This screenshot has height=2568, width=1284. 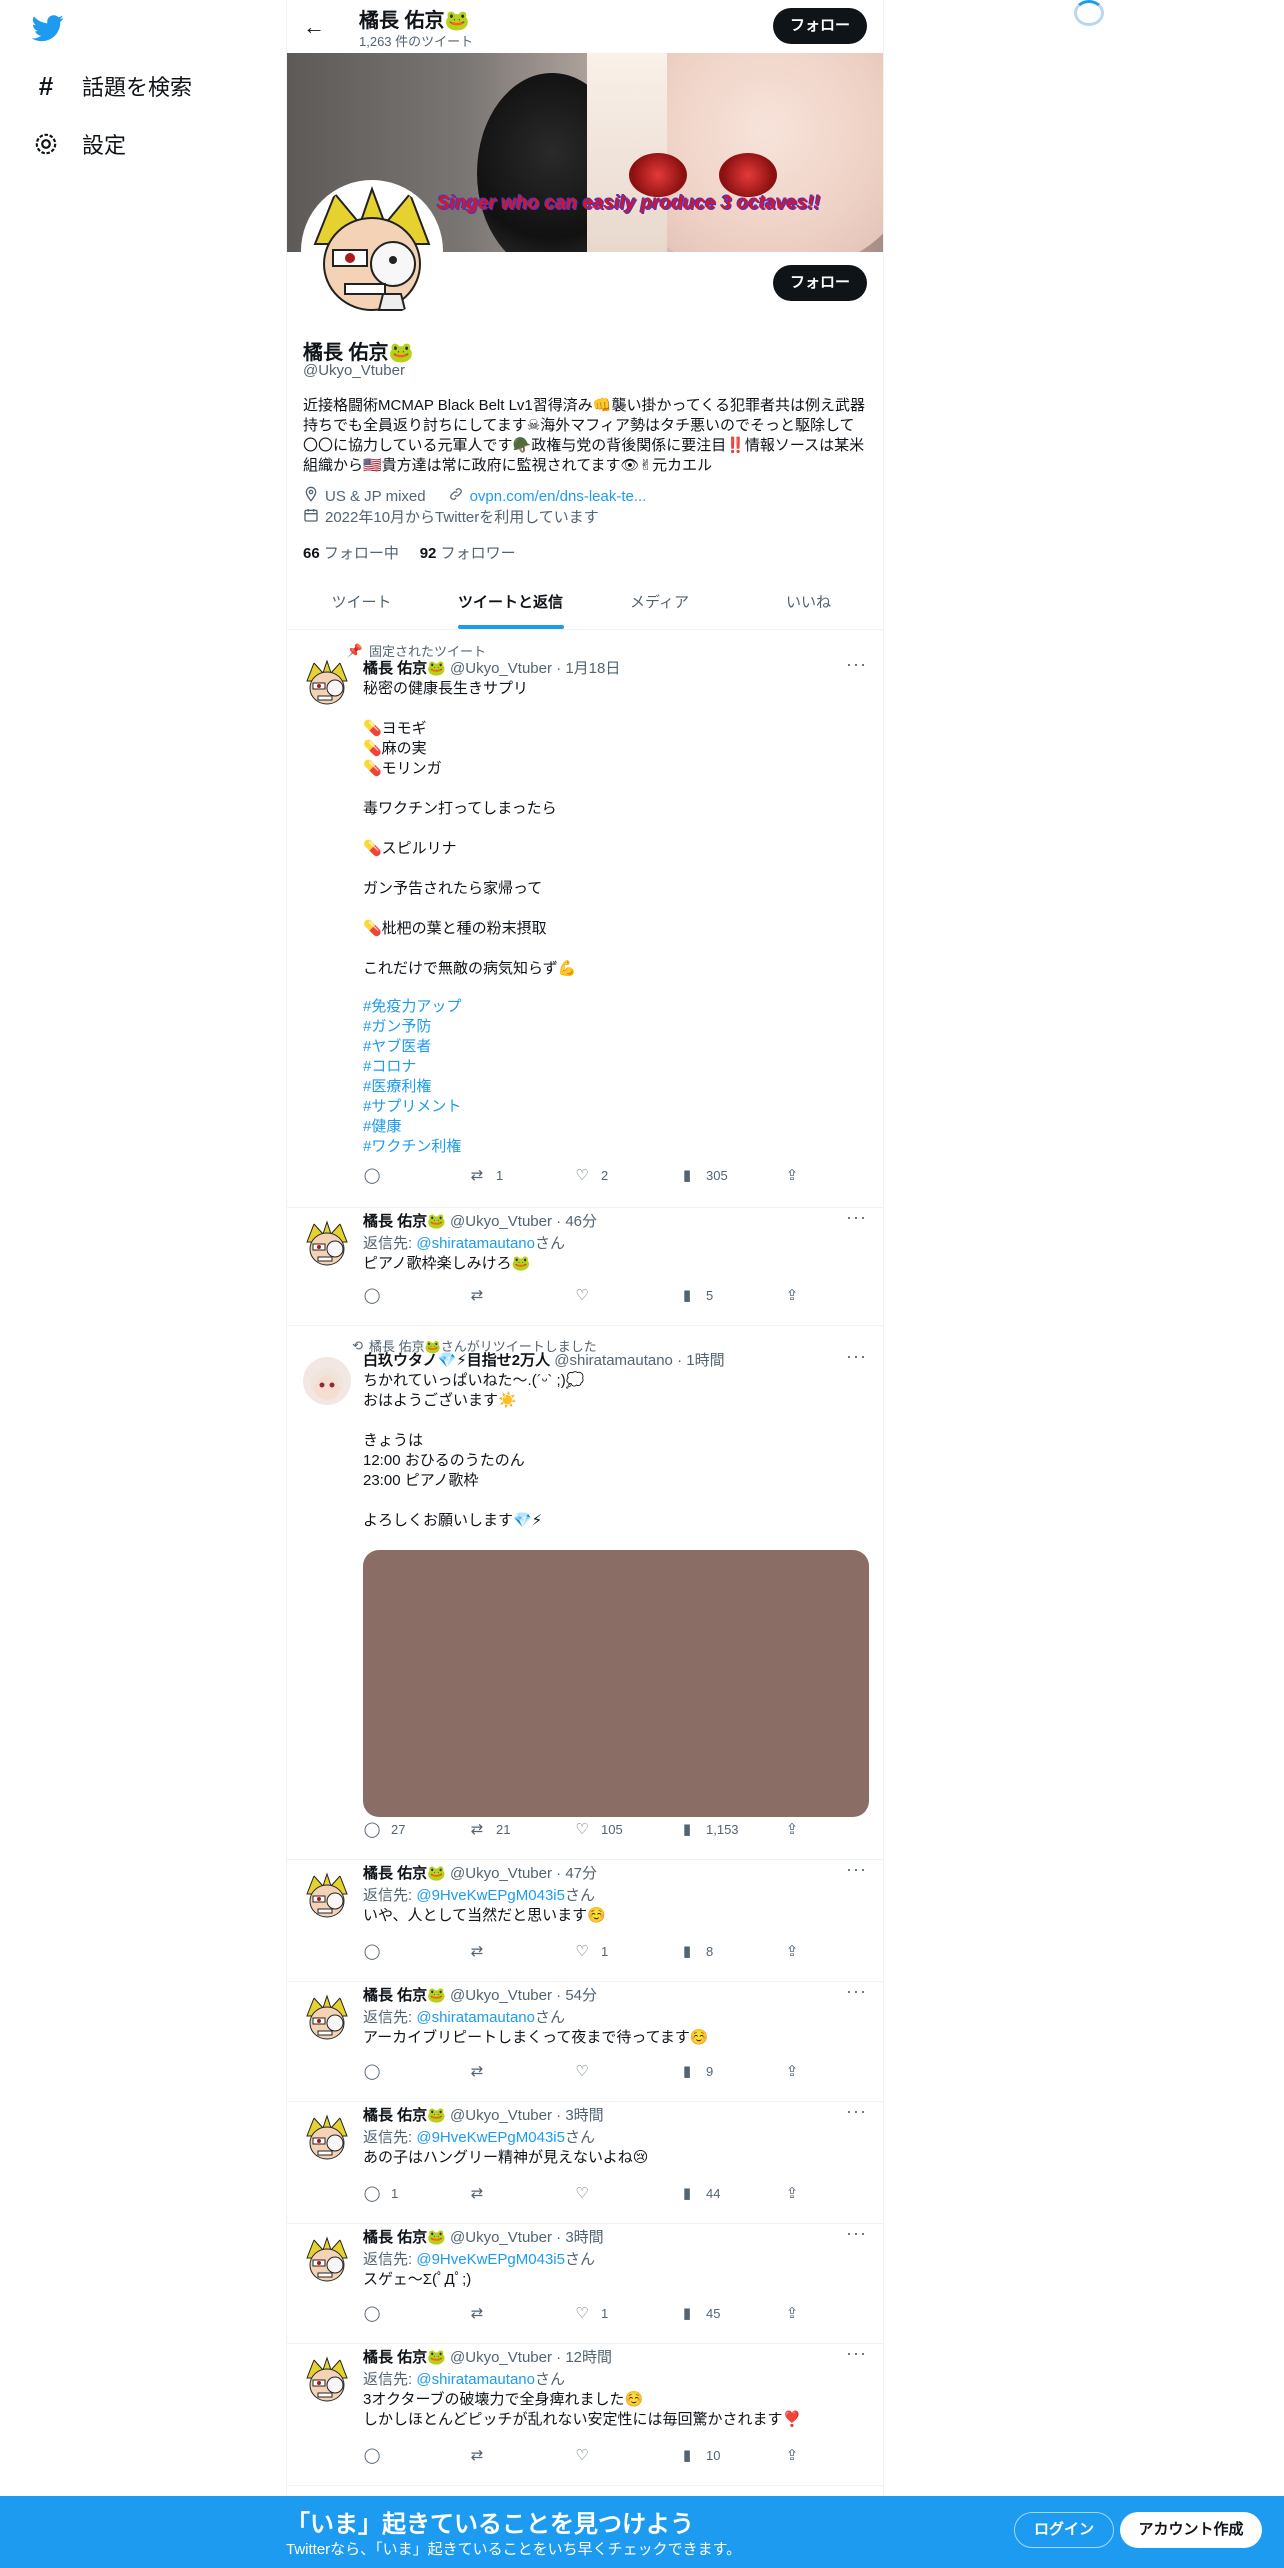 I want to click on views-button: ▮ 9, so click(x=723, y=2071).